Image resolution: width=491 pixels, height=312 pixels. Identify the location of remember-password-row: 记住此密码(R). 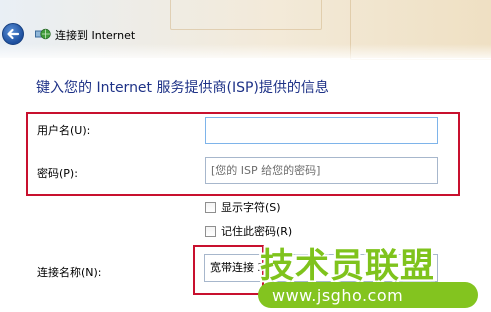
(248, 231).